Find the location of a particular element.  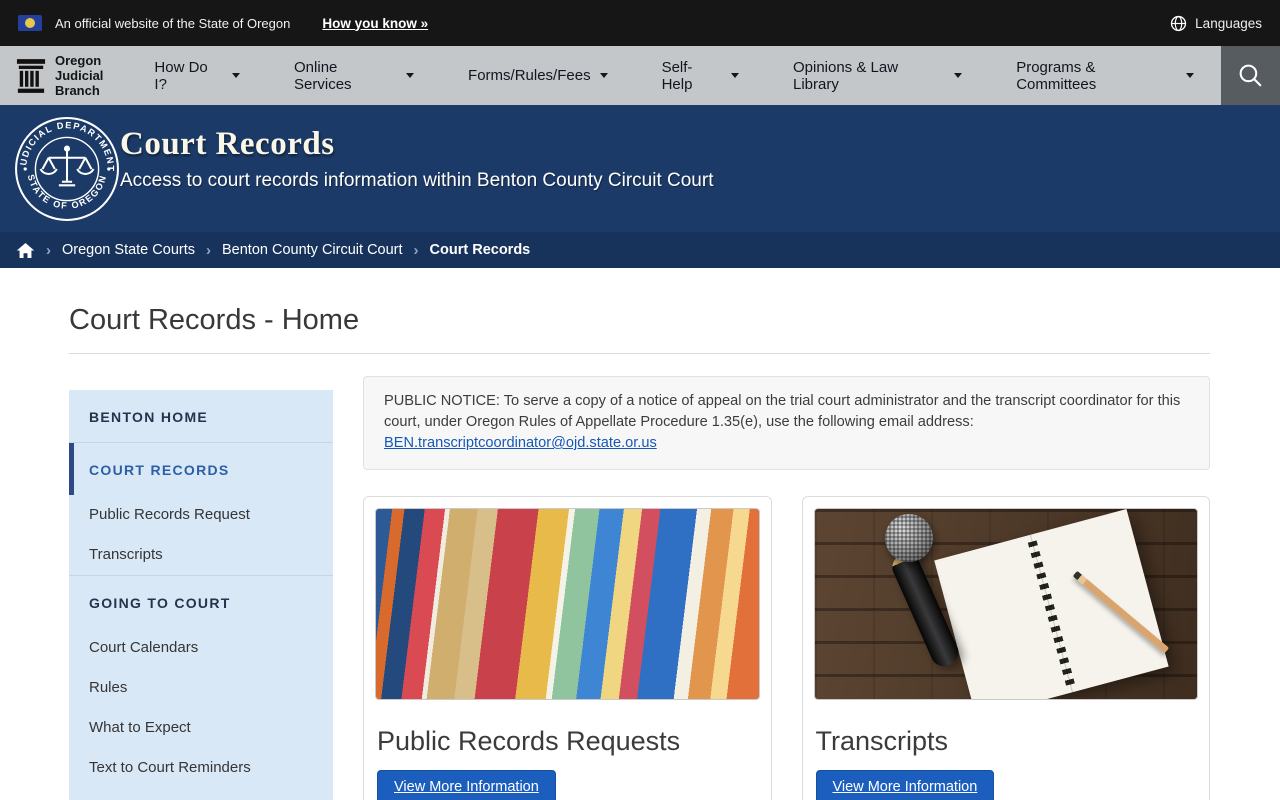

pillar-icon is located at coordinates (31, 75).